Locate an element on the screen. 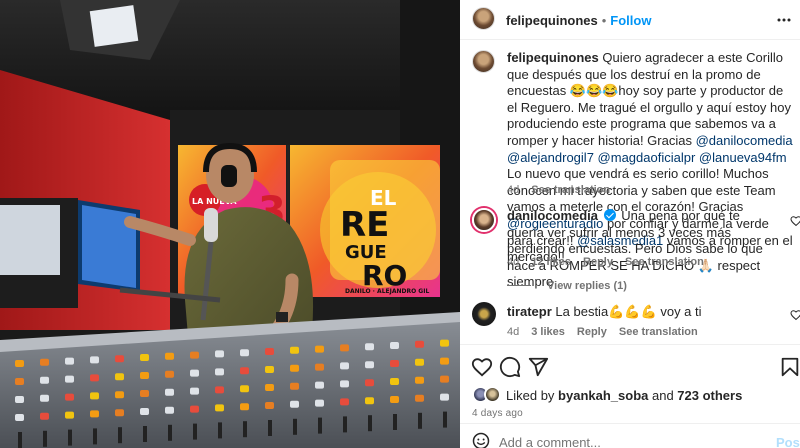 The width and height of the screenshot is (800, 448). header-username: felipequinones is located at coordinates (552, 20).